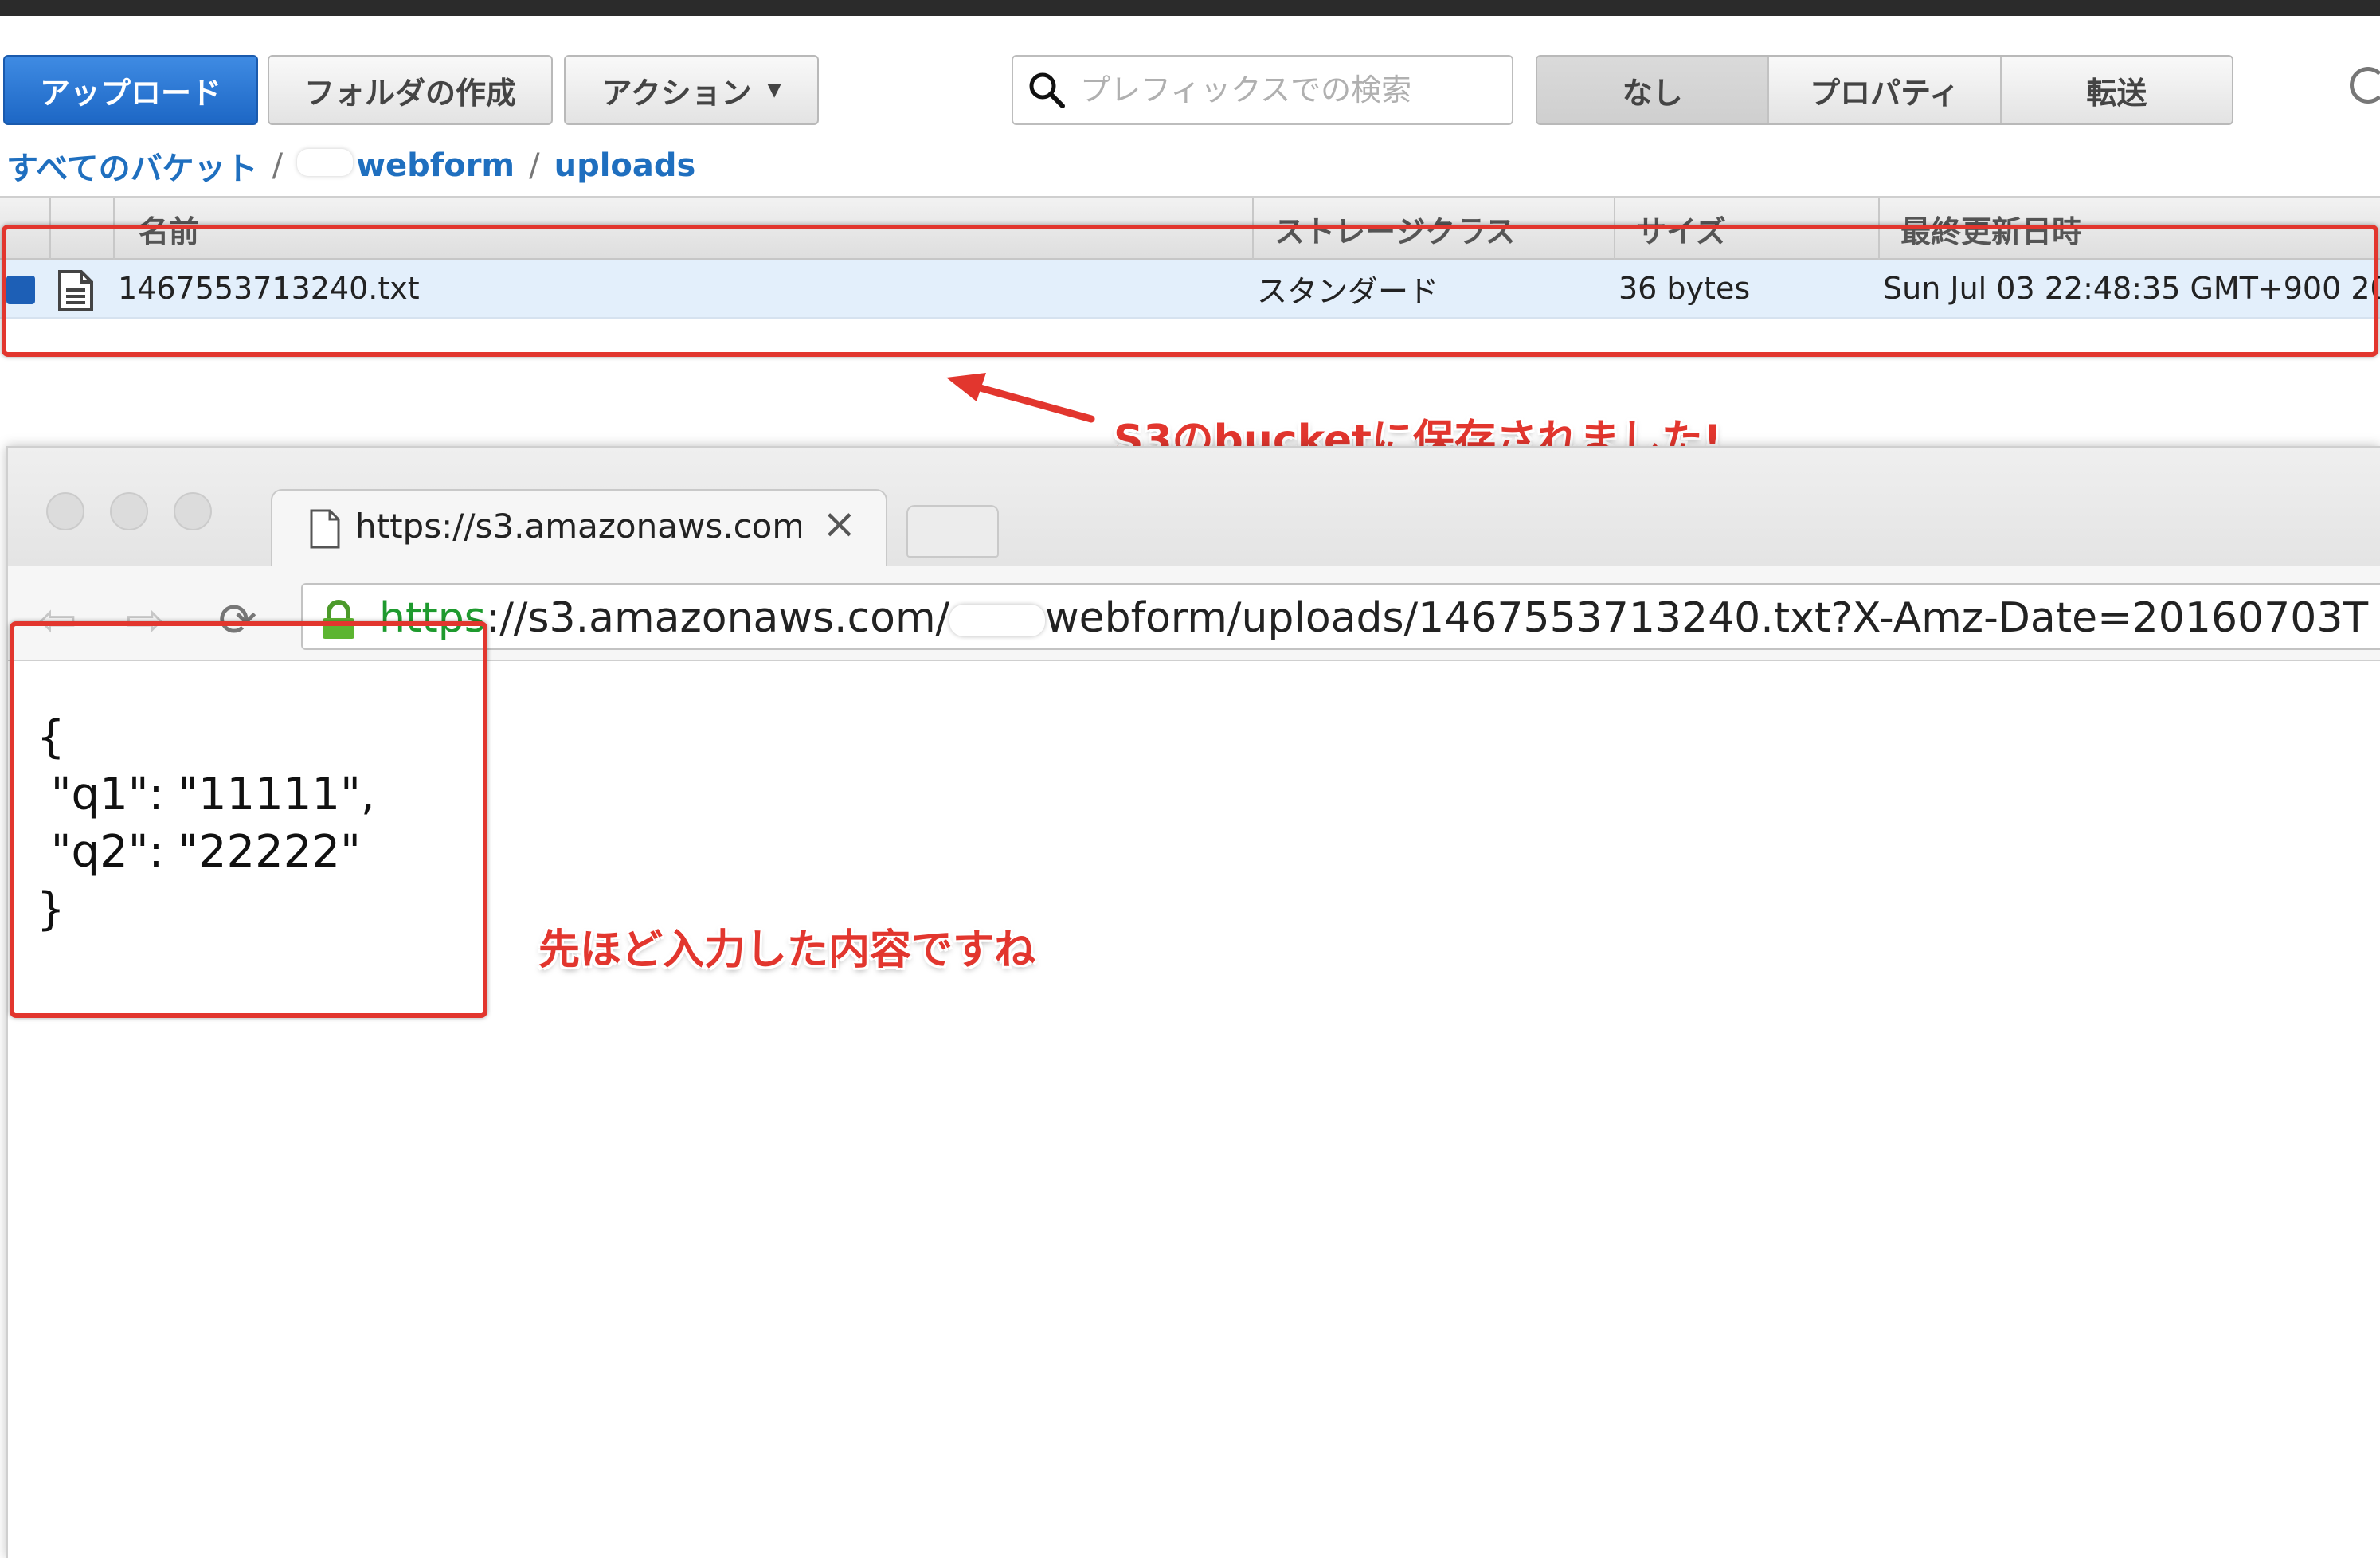 This screenshot has width=2380, height=1558. I want to click on tab-close-icon: ×, so click(839, 524).